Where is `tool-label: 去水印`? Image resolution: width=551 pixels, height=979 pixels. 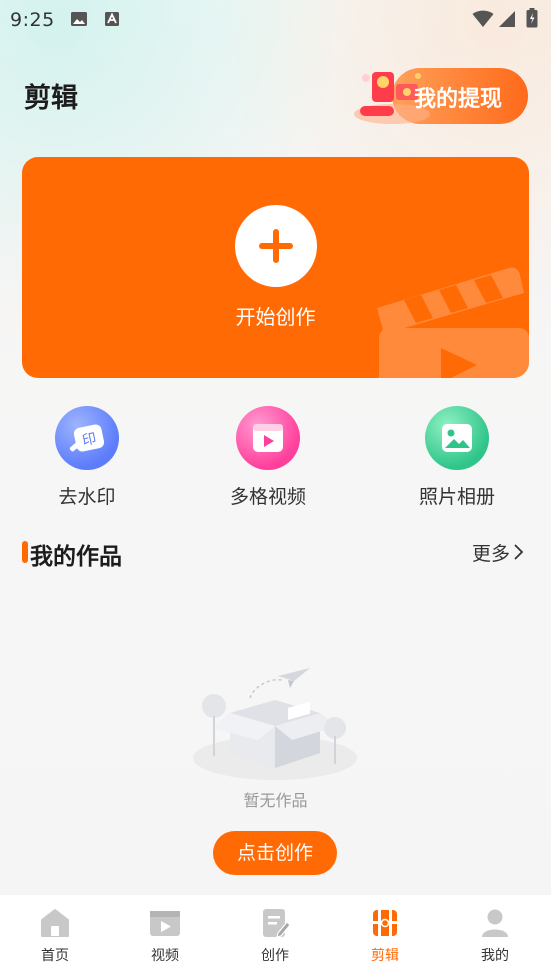 tool-label: 去水印 is located at coordinates (87, 497).